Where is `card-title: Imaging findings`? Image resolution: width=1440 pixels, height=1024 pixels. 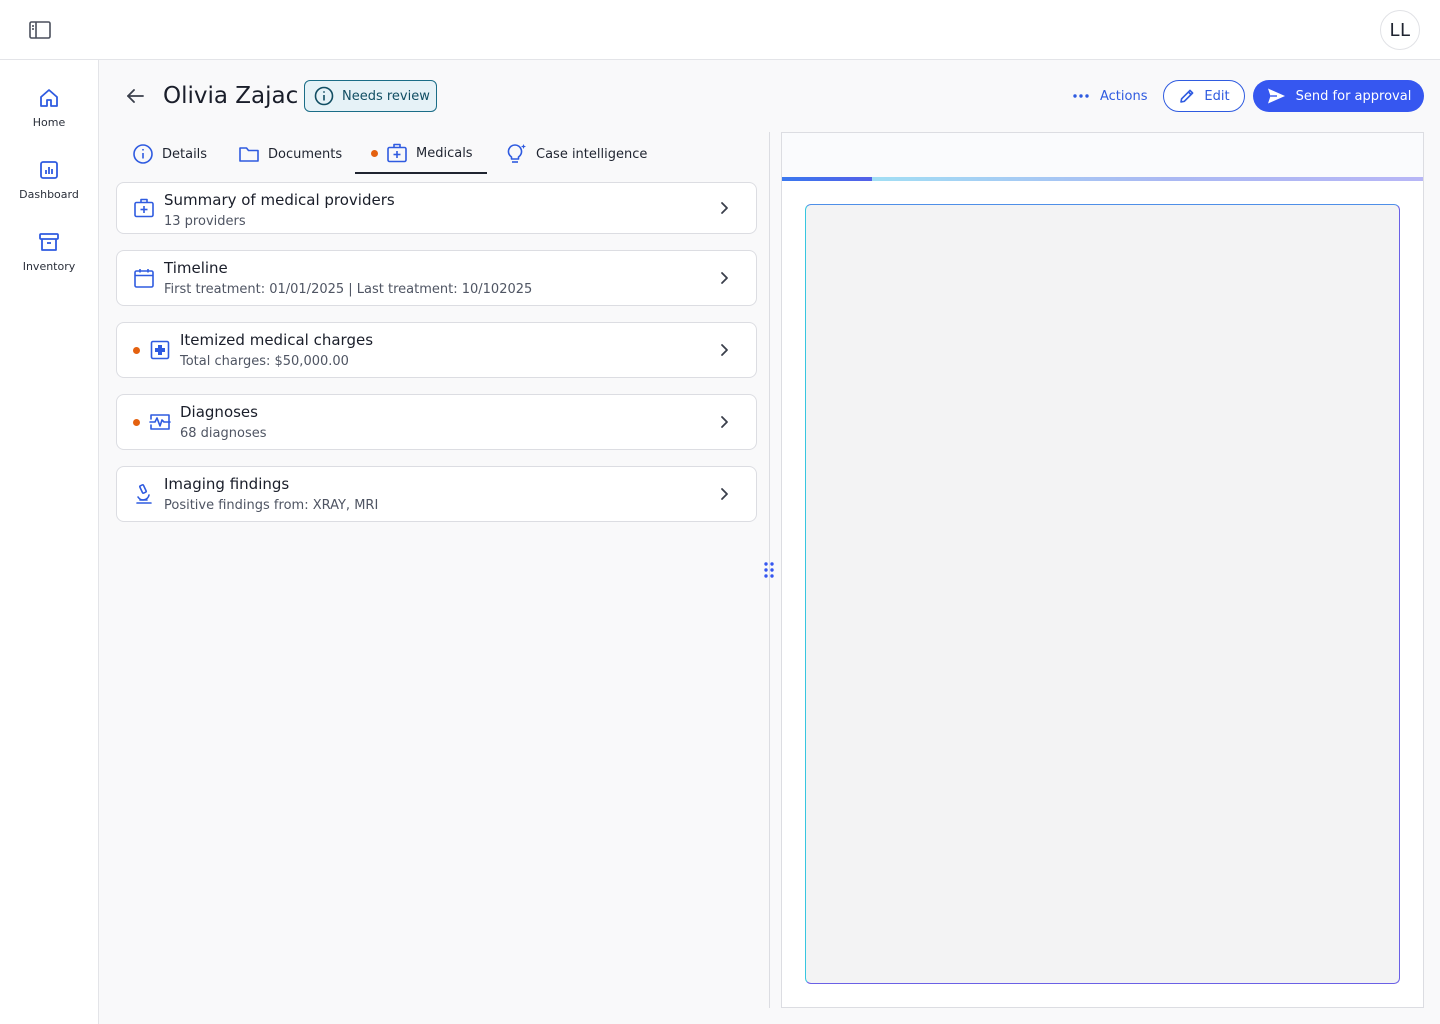
card-title: Imaging findings is located at coordinates (227, 484).